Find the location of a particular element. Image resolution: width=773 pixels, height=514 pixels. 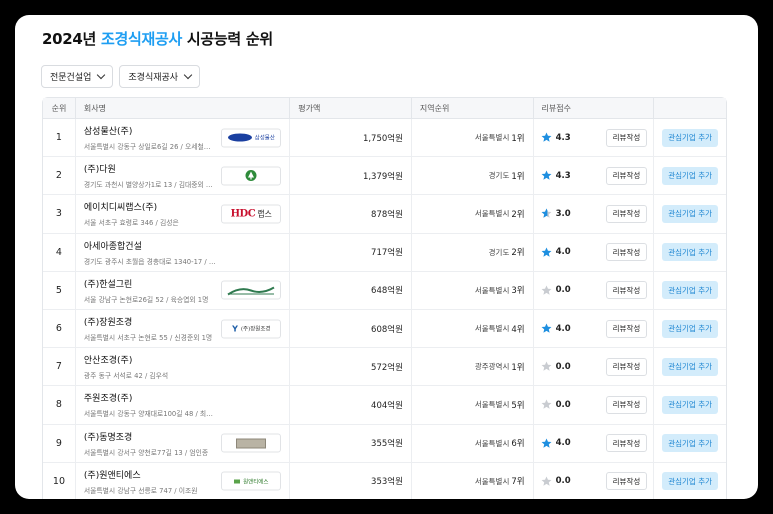

company-address: 서울특별시 서초구 논현로 55 / 신경준외 1명 is located at coordinates (148, 338).